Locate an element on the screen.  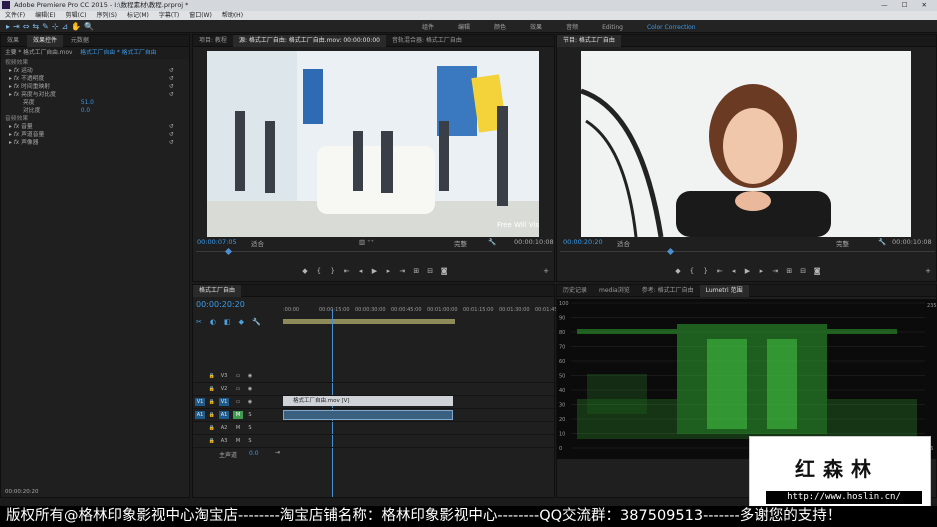
extract-icon: ⊟ is located at coordinates (803, 271).